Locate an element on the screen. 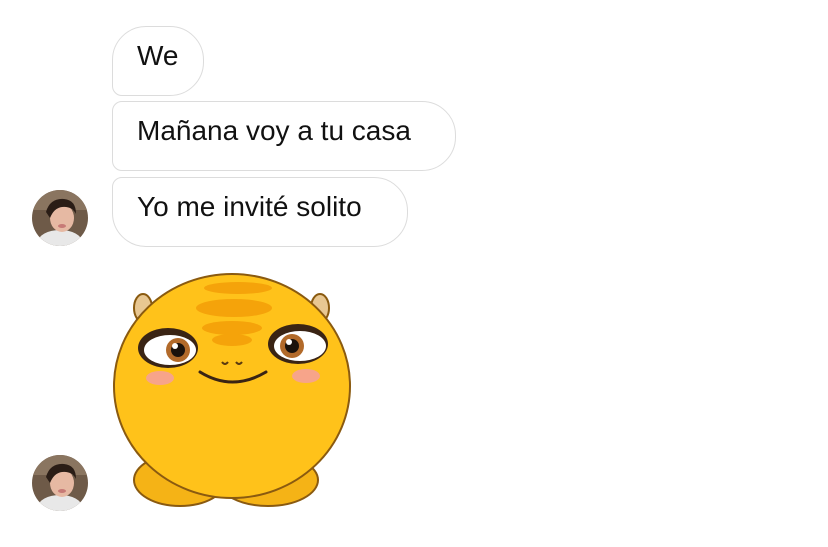 The width and height of the screenshot is (828, 547). message-bubble: We is located at coordinates (158, 61).